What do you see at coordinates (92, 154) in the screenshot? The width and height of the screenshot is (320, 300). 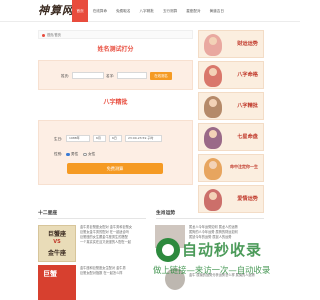 I see `gender-female-label: 女性` at bounding box center [92, 154].